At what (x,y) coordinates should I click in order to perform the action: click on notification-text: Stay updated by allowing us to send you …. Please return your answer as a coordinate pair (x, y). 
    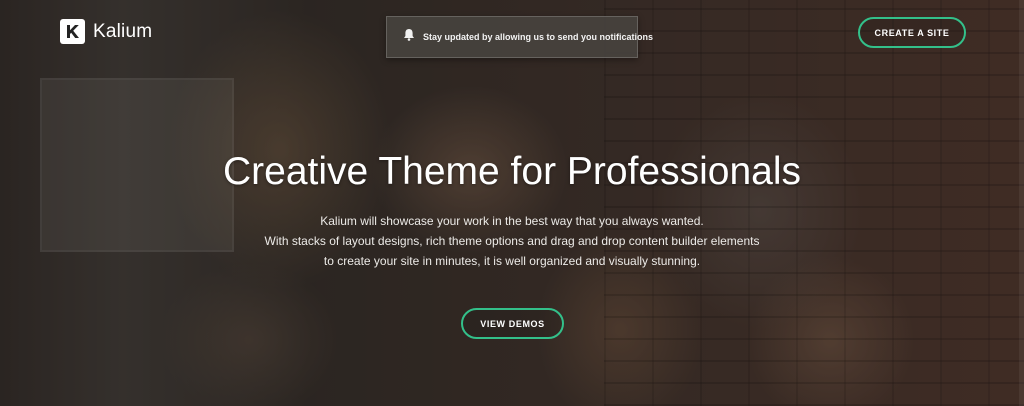
    Looking at the image, I should click on (538, 37).